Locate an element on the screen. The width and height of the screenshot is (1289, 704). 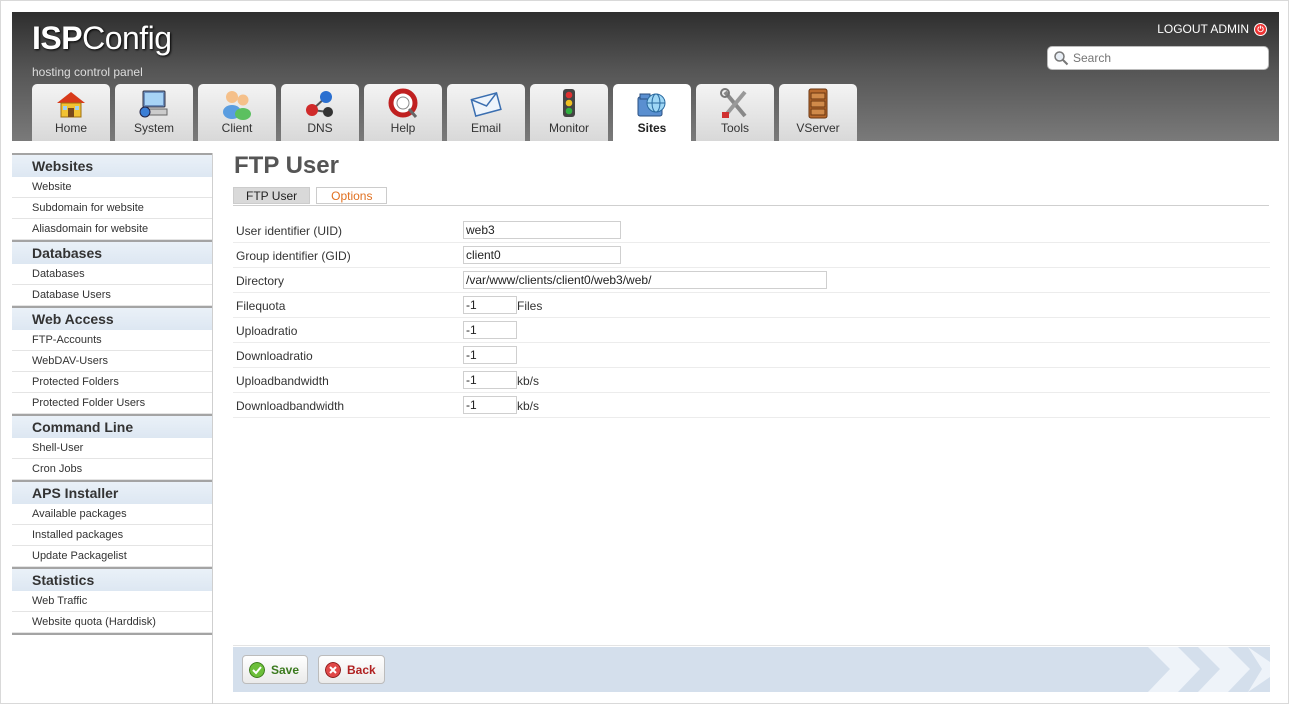
tab-vserver: VServer is located at coordinates (818, 112).